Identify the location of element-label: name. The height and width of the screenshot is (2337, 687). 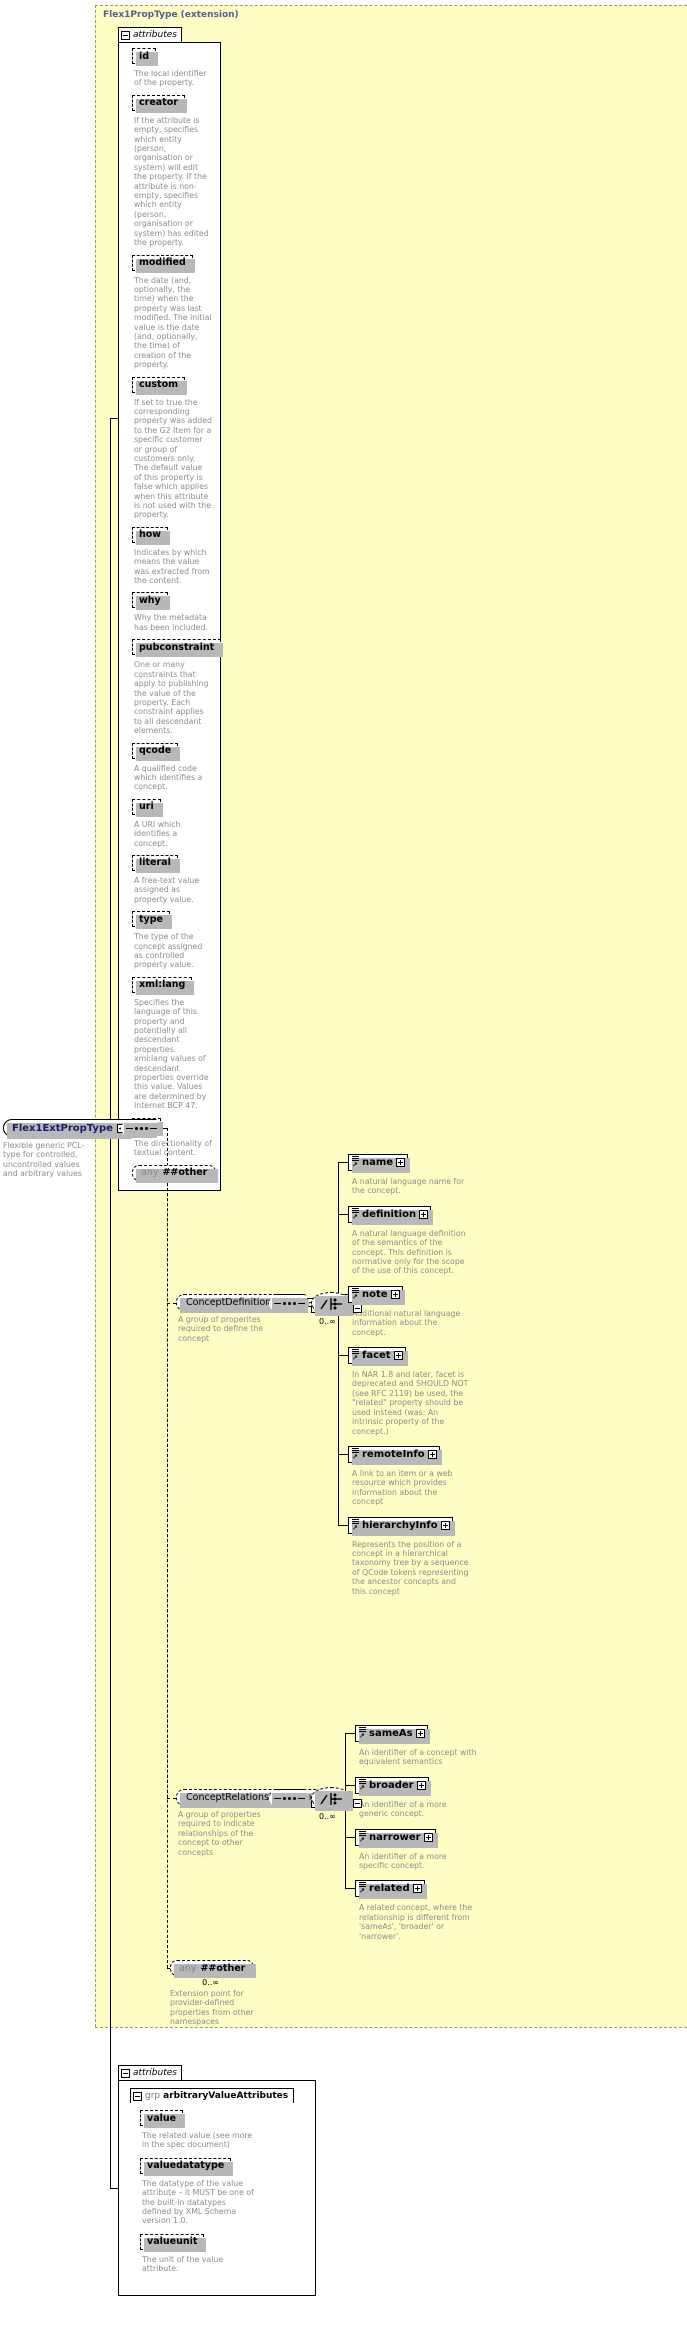
(378, 1162).